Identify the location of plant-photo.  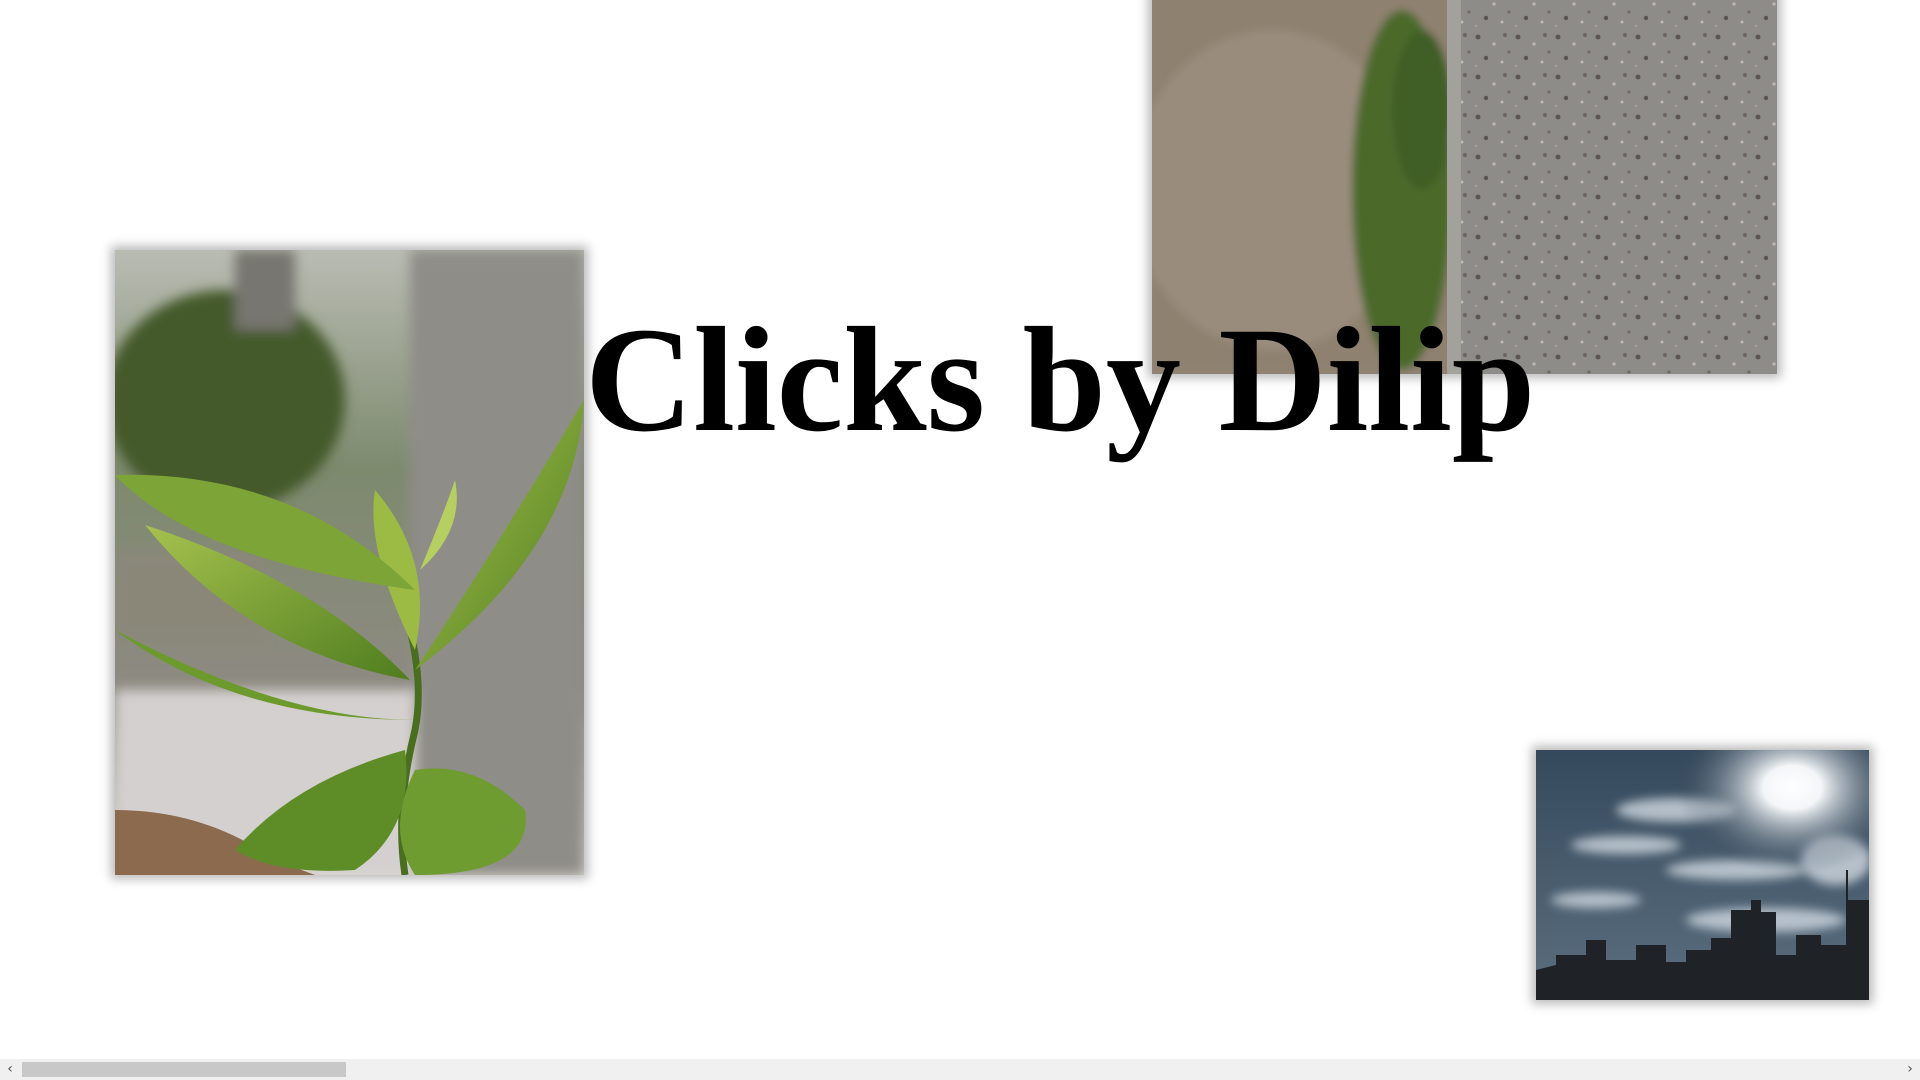
(349, 562).